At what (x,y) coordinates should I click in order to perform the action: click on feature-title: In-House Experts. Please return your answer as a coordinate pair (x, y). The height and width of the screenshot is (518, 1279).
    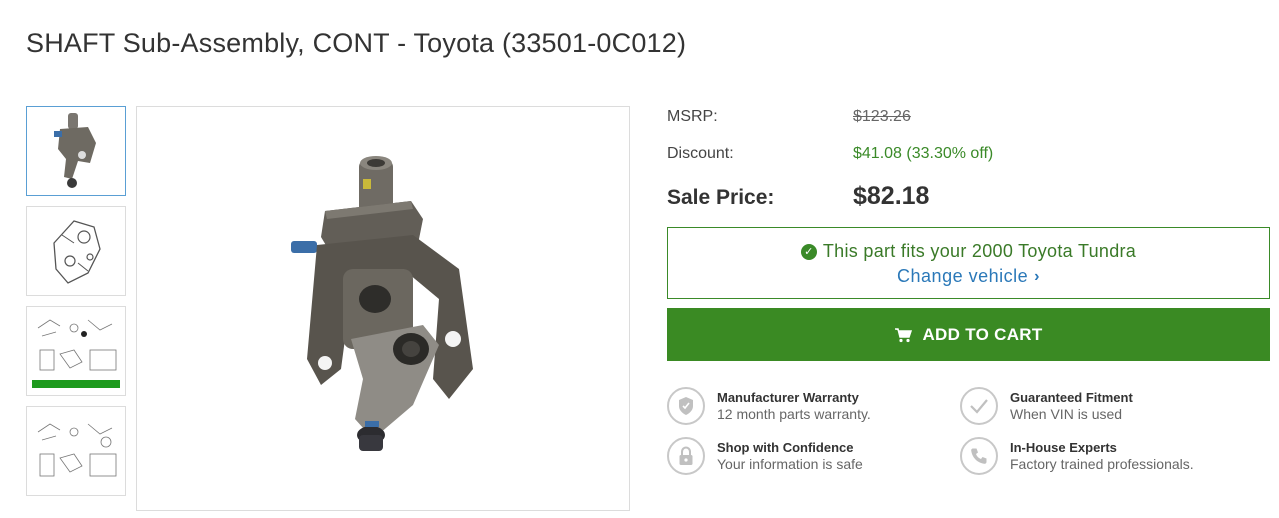
    Looking at the image, I should click on (1063, 447).